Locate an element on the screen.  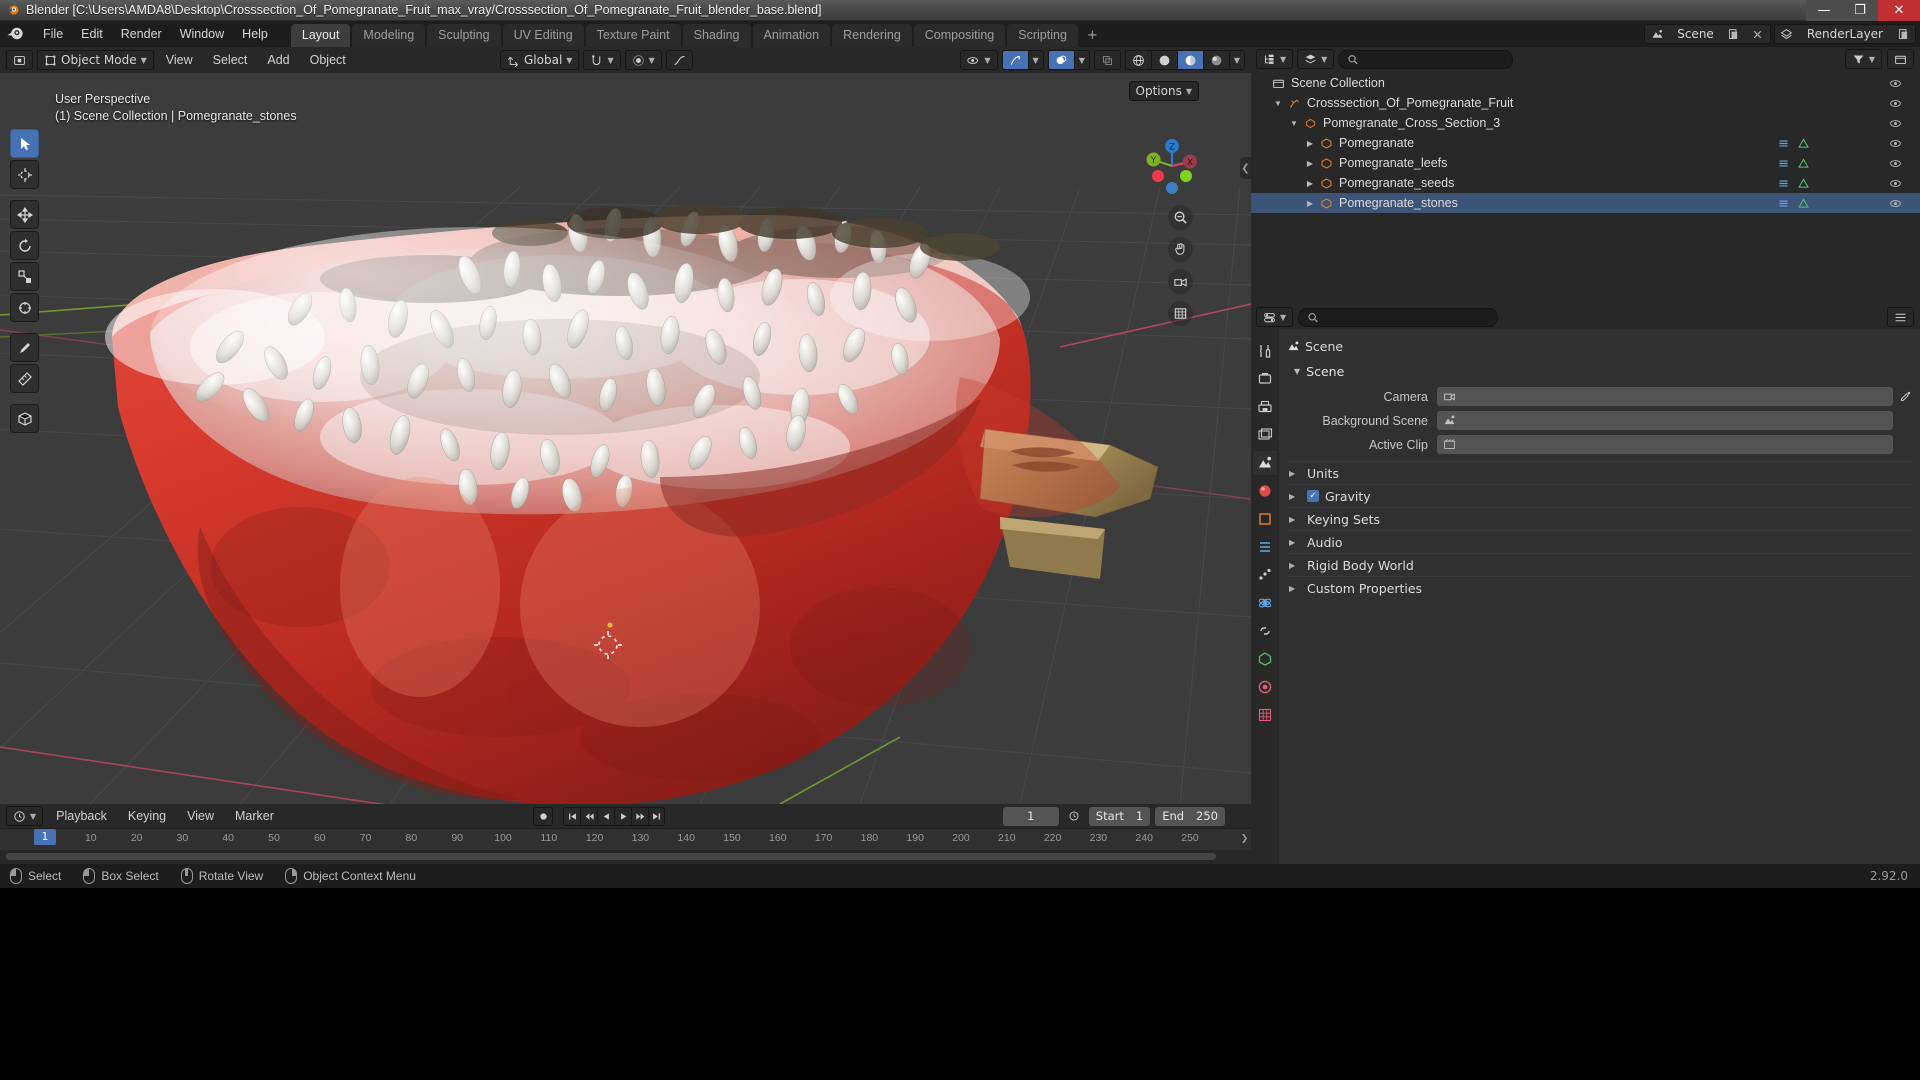
workspace-tab-rendering: Rendering is located at coordinates (872, 35).